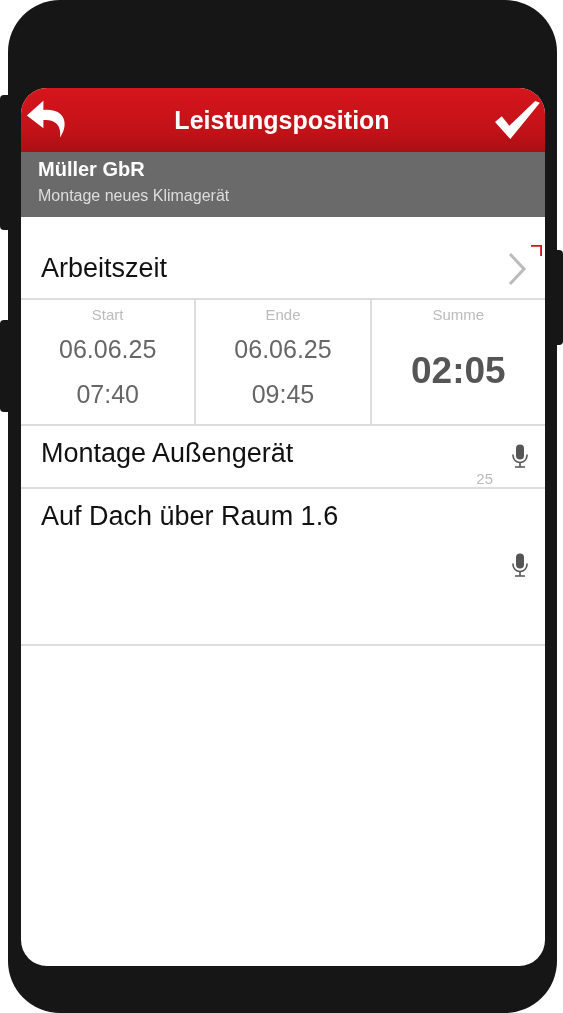 Image resolution: width=563 pixels, height=1013 pixels. What do you see at coordinates (190, 516) in the screenshot?
I see `field-value: Auf Dach über Raum 1.6` at bounding box center [190, 516].